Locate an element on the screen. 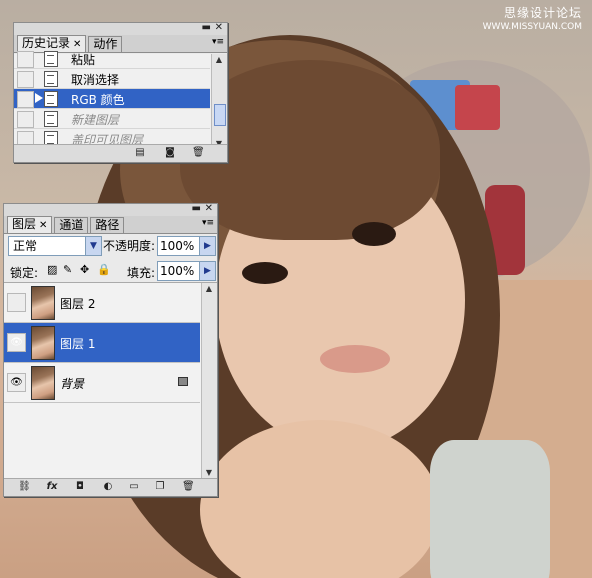 This screenshot has height=578, width=592. opacity-value: 100% is located at coordinates (177, 246).